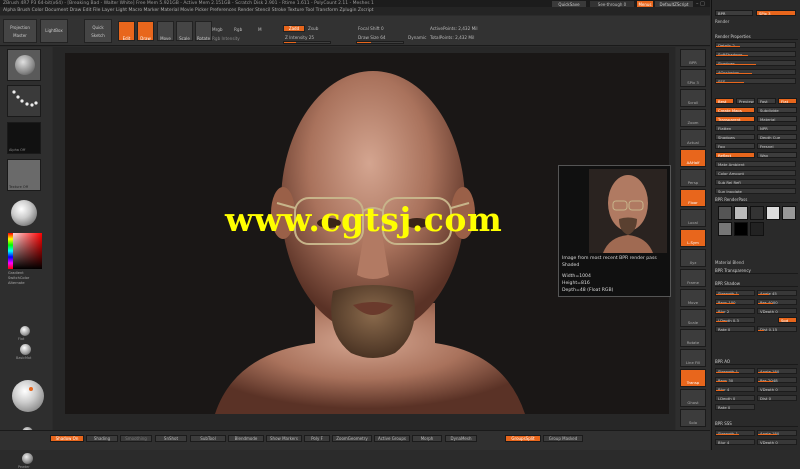 The height and width of the screenshot is (469, 800). Describe the element at coordinates (725, 229) in the screenshot. I see `renderpass-mask-thumb` at that location.